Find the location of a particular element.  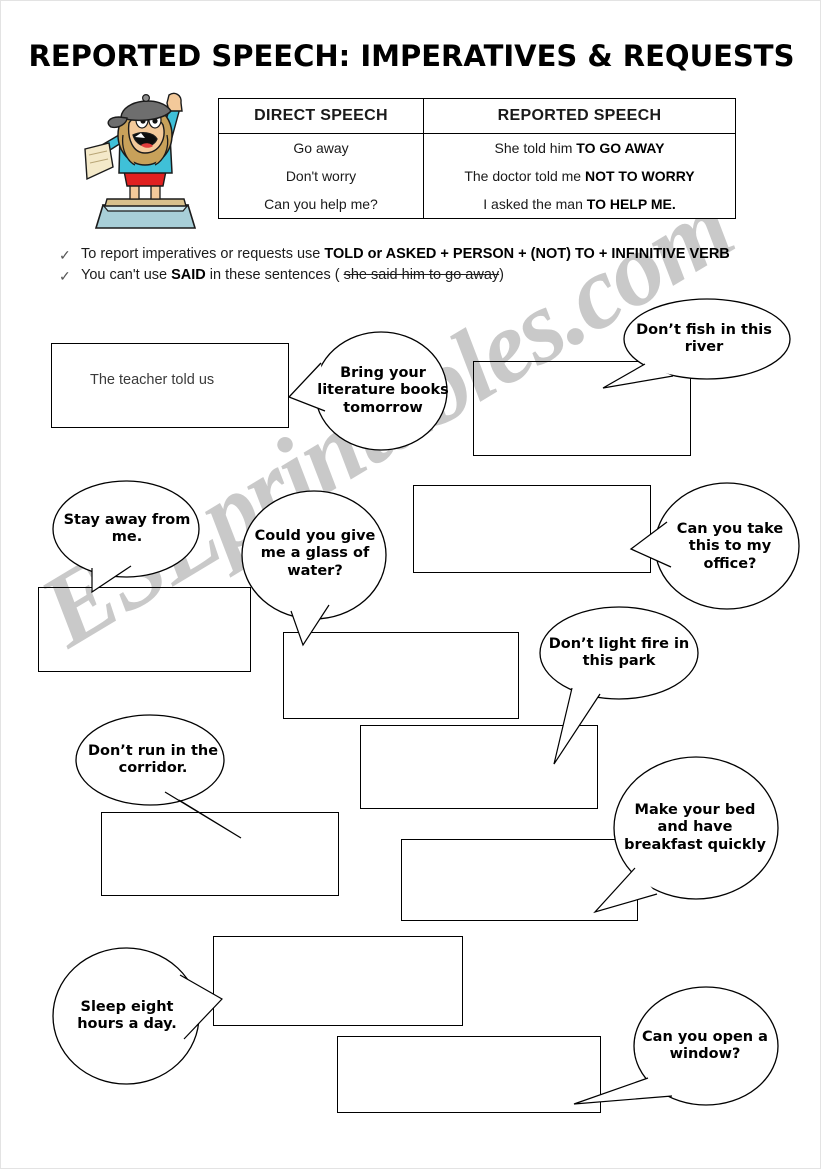

speech-bubble-ex2: Don’t fish in this river is located at coordinates (698, 348).